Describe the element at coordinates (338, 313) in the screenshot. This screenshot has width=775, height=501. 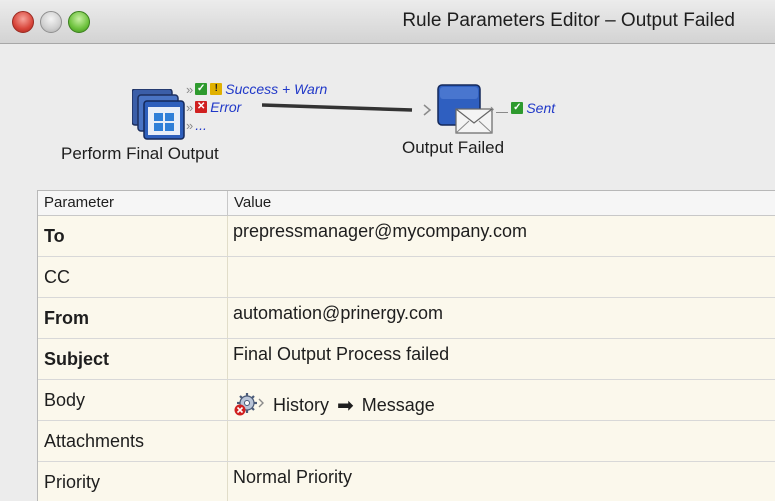
I see `value-text: automation@prinergy.com` at that location.